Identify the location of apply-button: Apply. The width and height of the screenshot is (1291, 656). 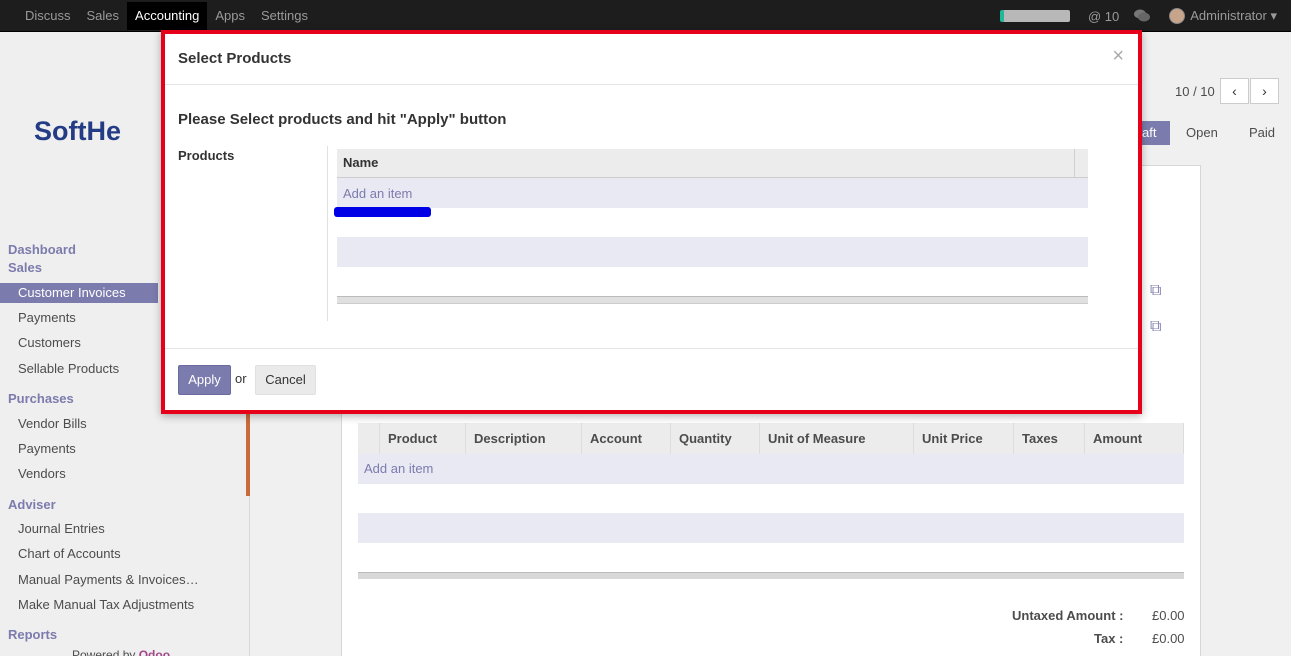
(204, 380).